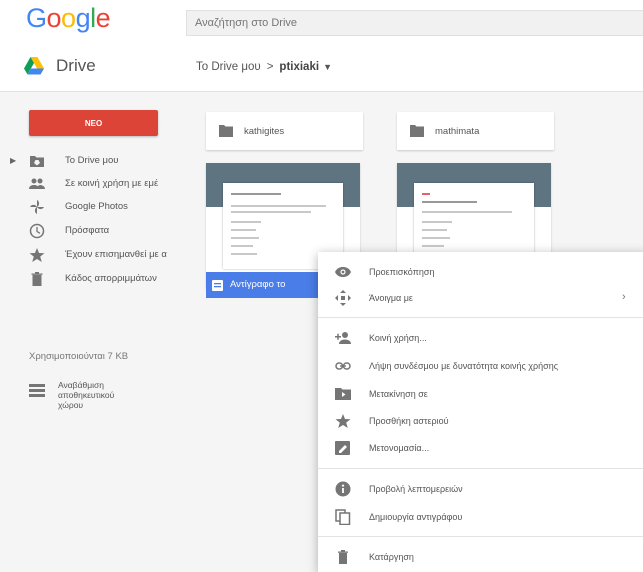  I want to click on sidebar-item-label: Πρόσφατα, so click(87, 230).